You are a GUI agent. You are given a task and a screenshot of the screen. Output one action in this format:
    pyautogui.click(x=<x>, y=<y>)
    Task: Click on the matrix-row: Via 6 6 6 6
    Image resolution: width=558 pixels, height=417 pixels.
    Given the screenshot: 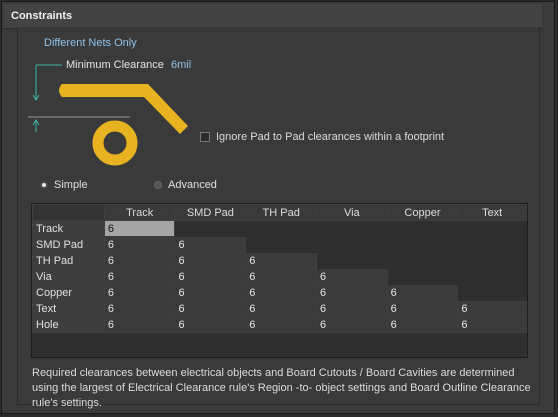 What is the action you would take?
    pyautogui.click(x=279, y=276)
    